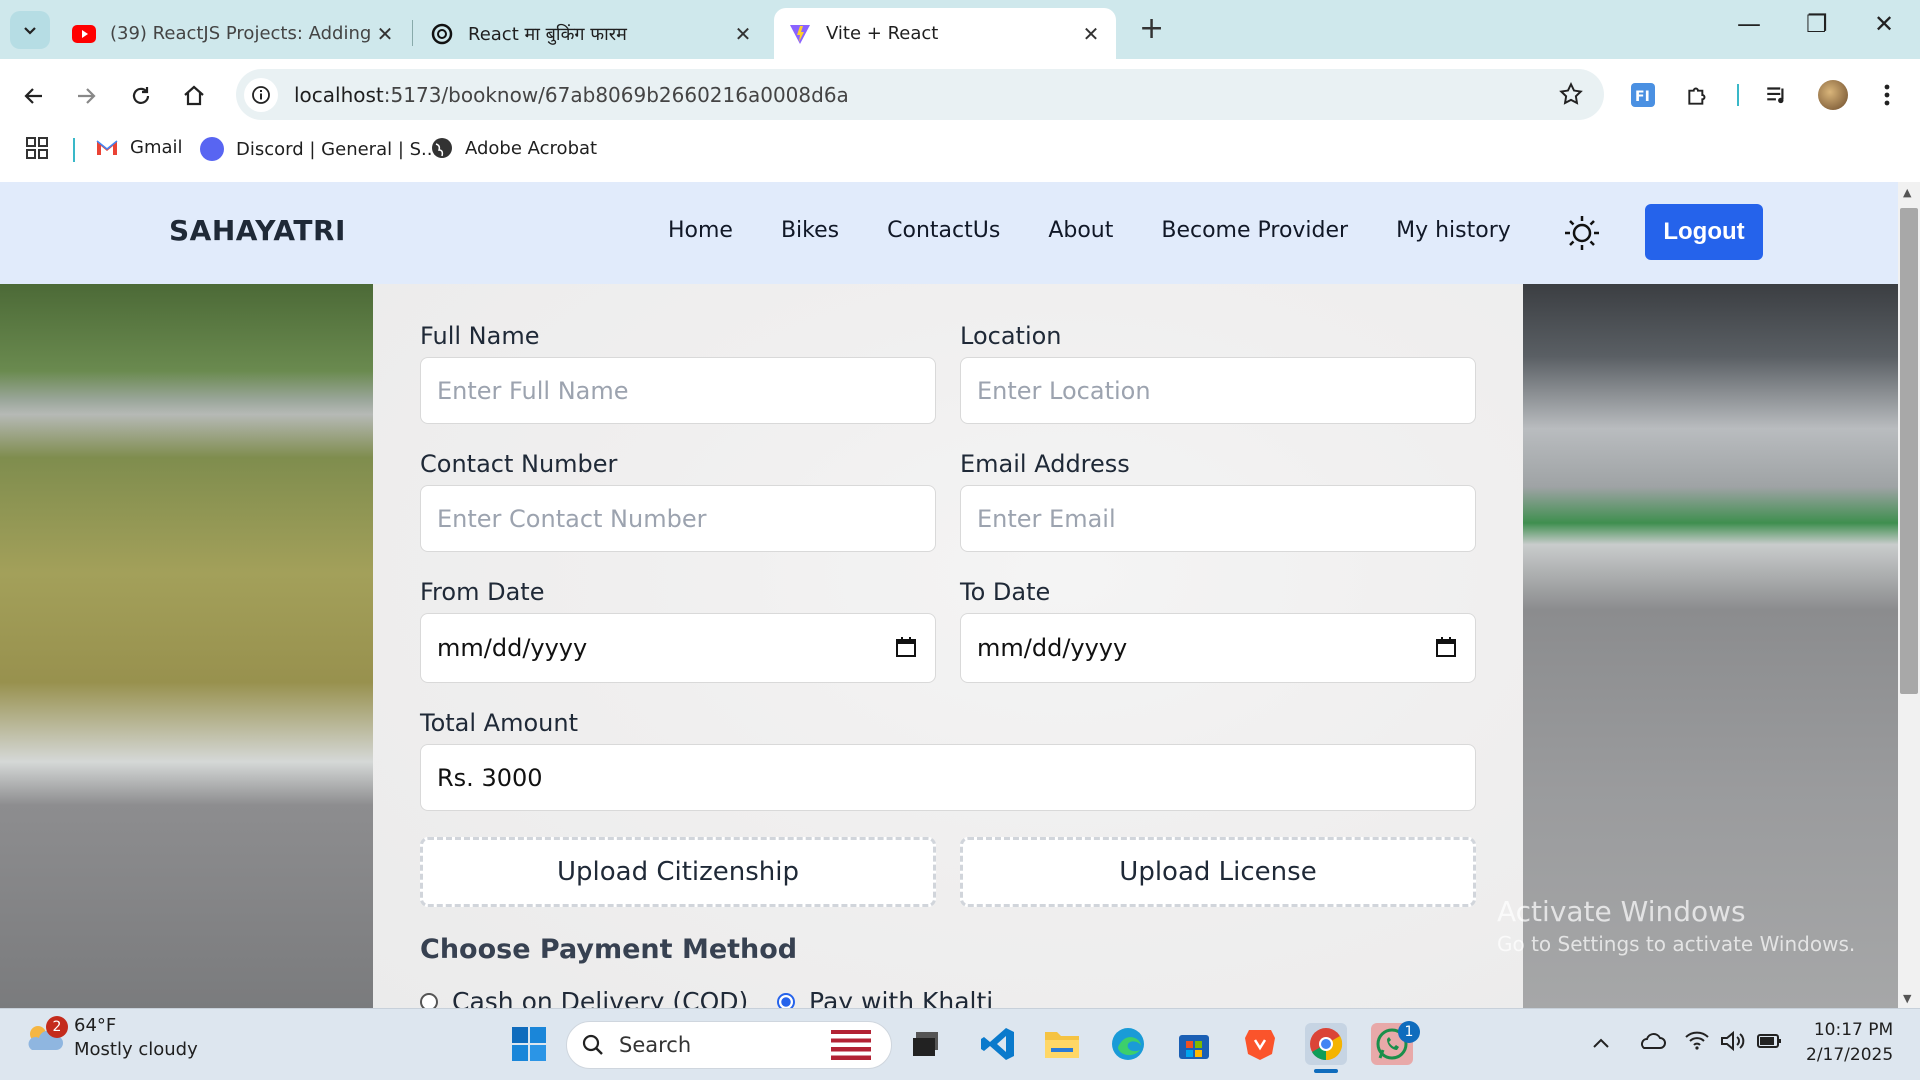  What do you see at coordinates (512, 648) in the screenshot?
I see `from-date-value: mm/dd/yyyy` at bounding box center [512, 648].